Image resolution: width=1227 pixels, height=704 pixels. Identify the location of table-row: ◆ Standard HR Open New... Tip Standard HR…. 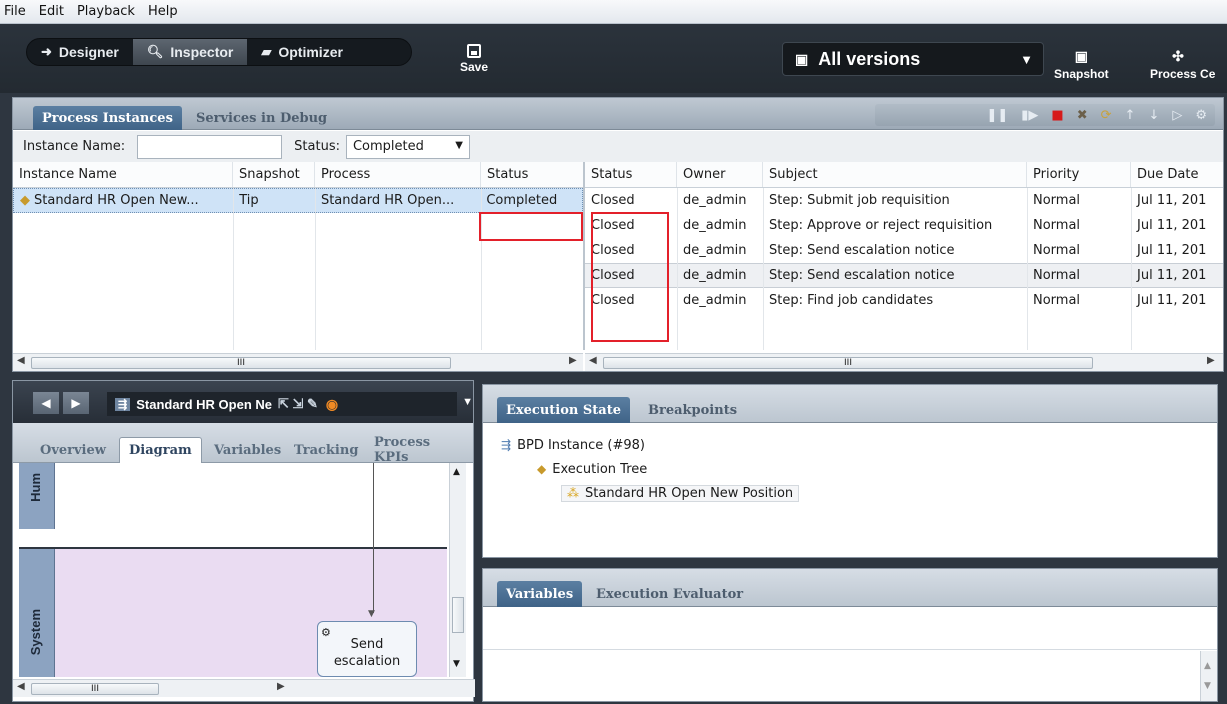
(298, 200).